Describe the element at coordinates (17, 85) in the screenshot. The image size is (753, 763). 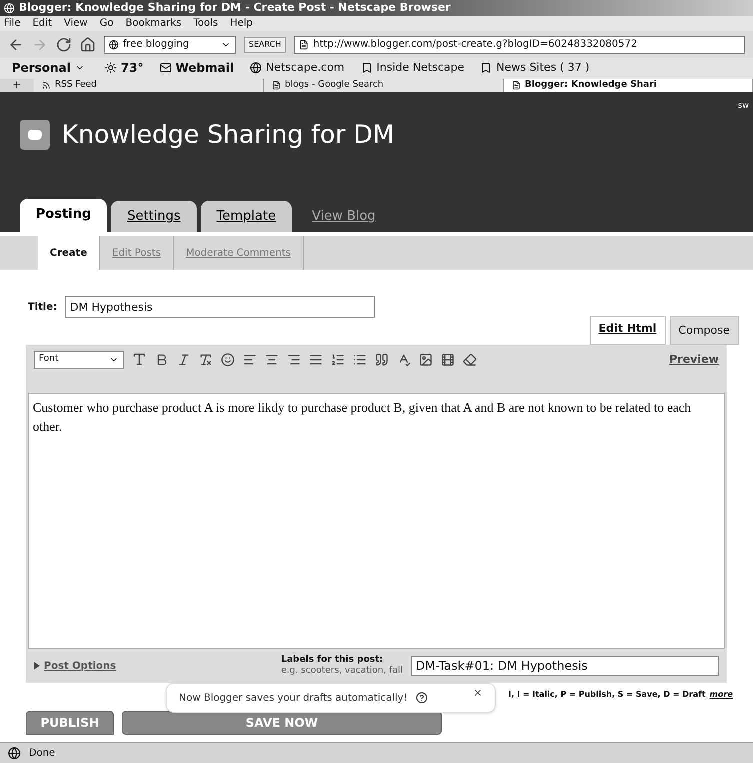
I see `new-tab-icon` at that location.